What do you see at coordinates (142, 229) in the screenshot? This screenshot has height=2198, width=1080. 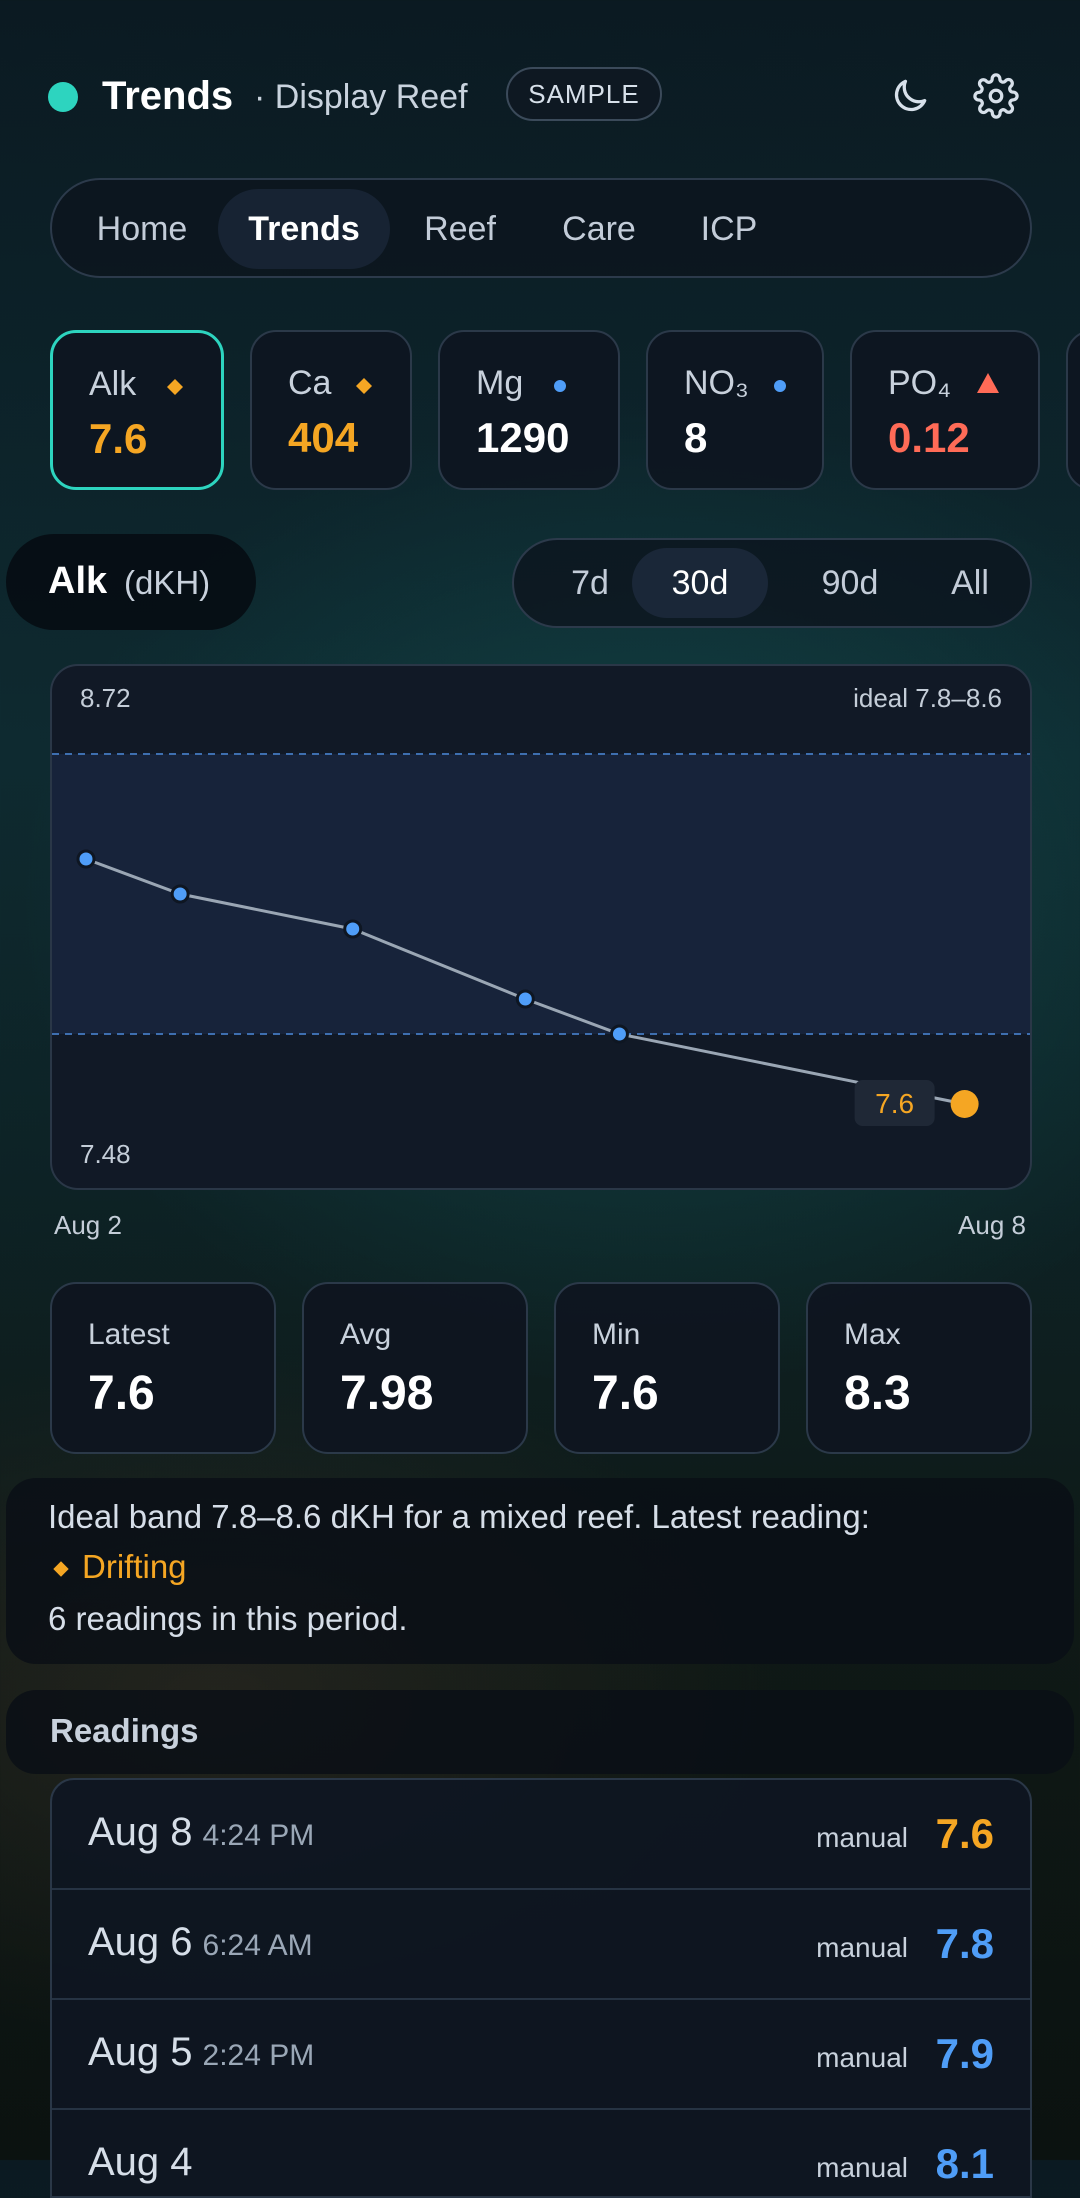 I see `tab-home: Home` at bounding box center [142, 229].